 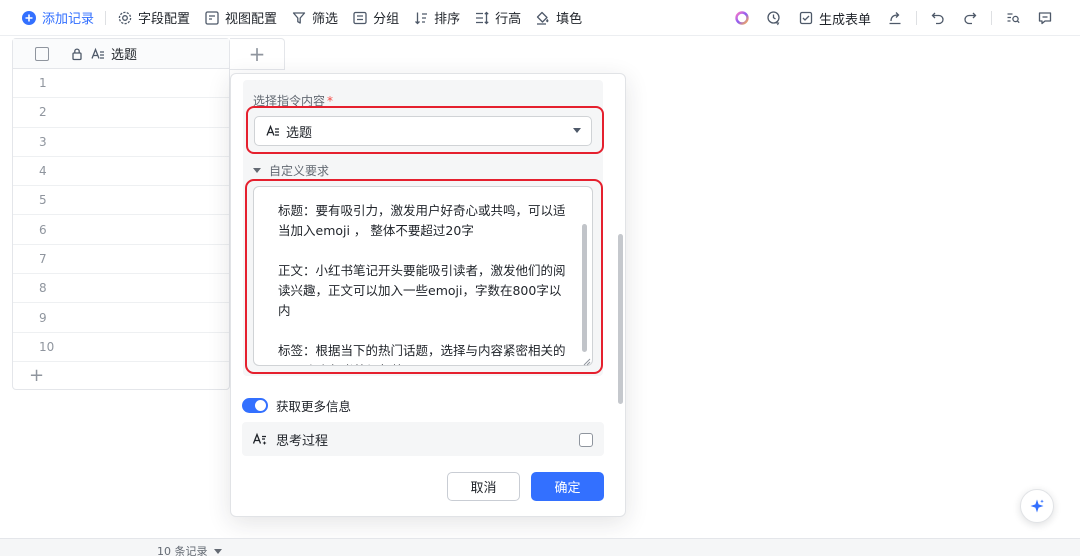 I want to click on cancel-button: 取消, so click(x=483, y=486).